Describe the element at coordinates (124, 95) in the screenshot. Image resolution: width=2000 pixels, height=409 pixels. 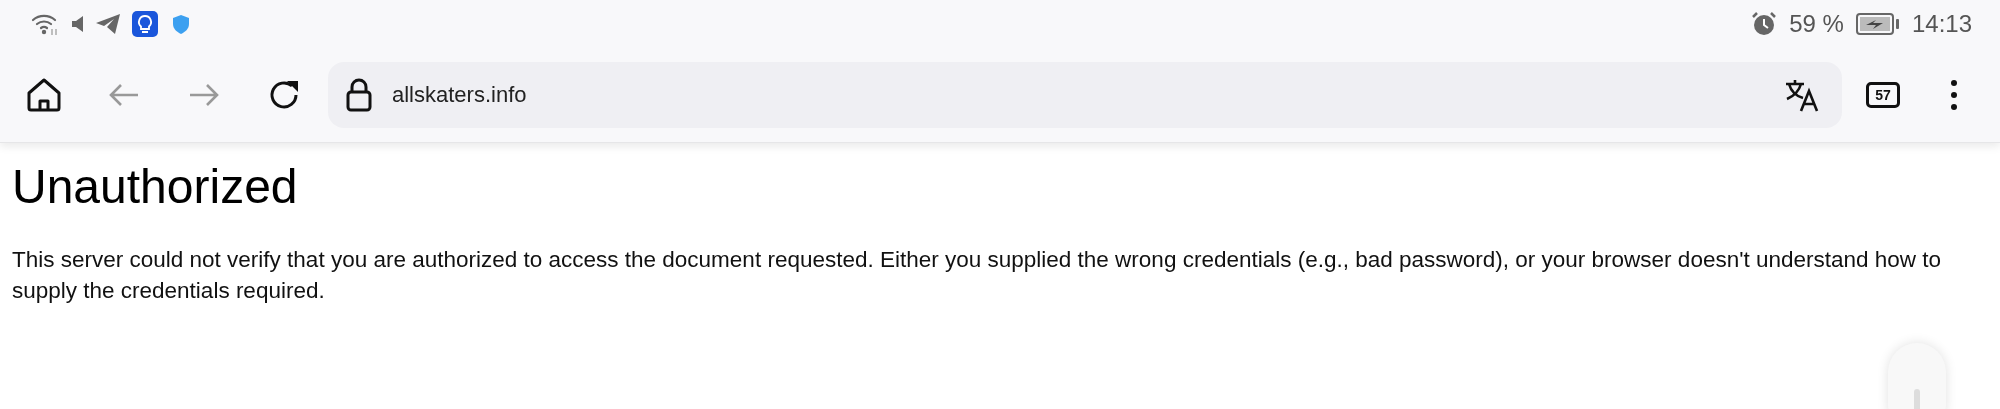
I see `left-arrow-icon` at that location.